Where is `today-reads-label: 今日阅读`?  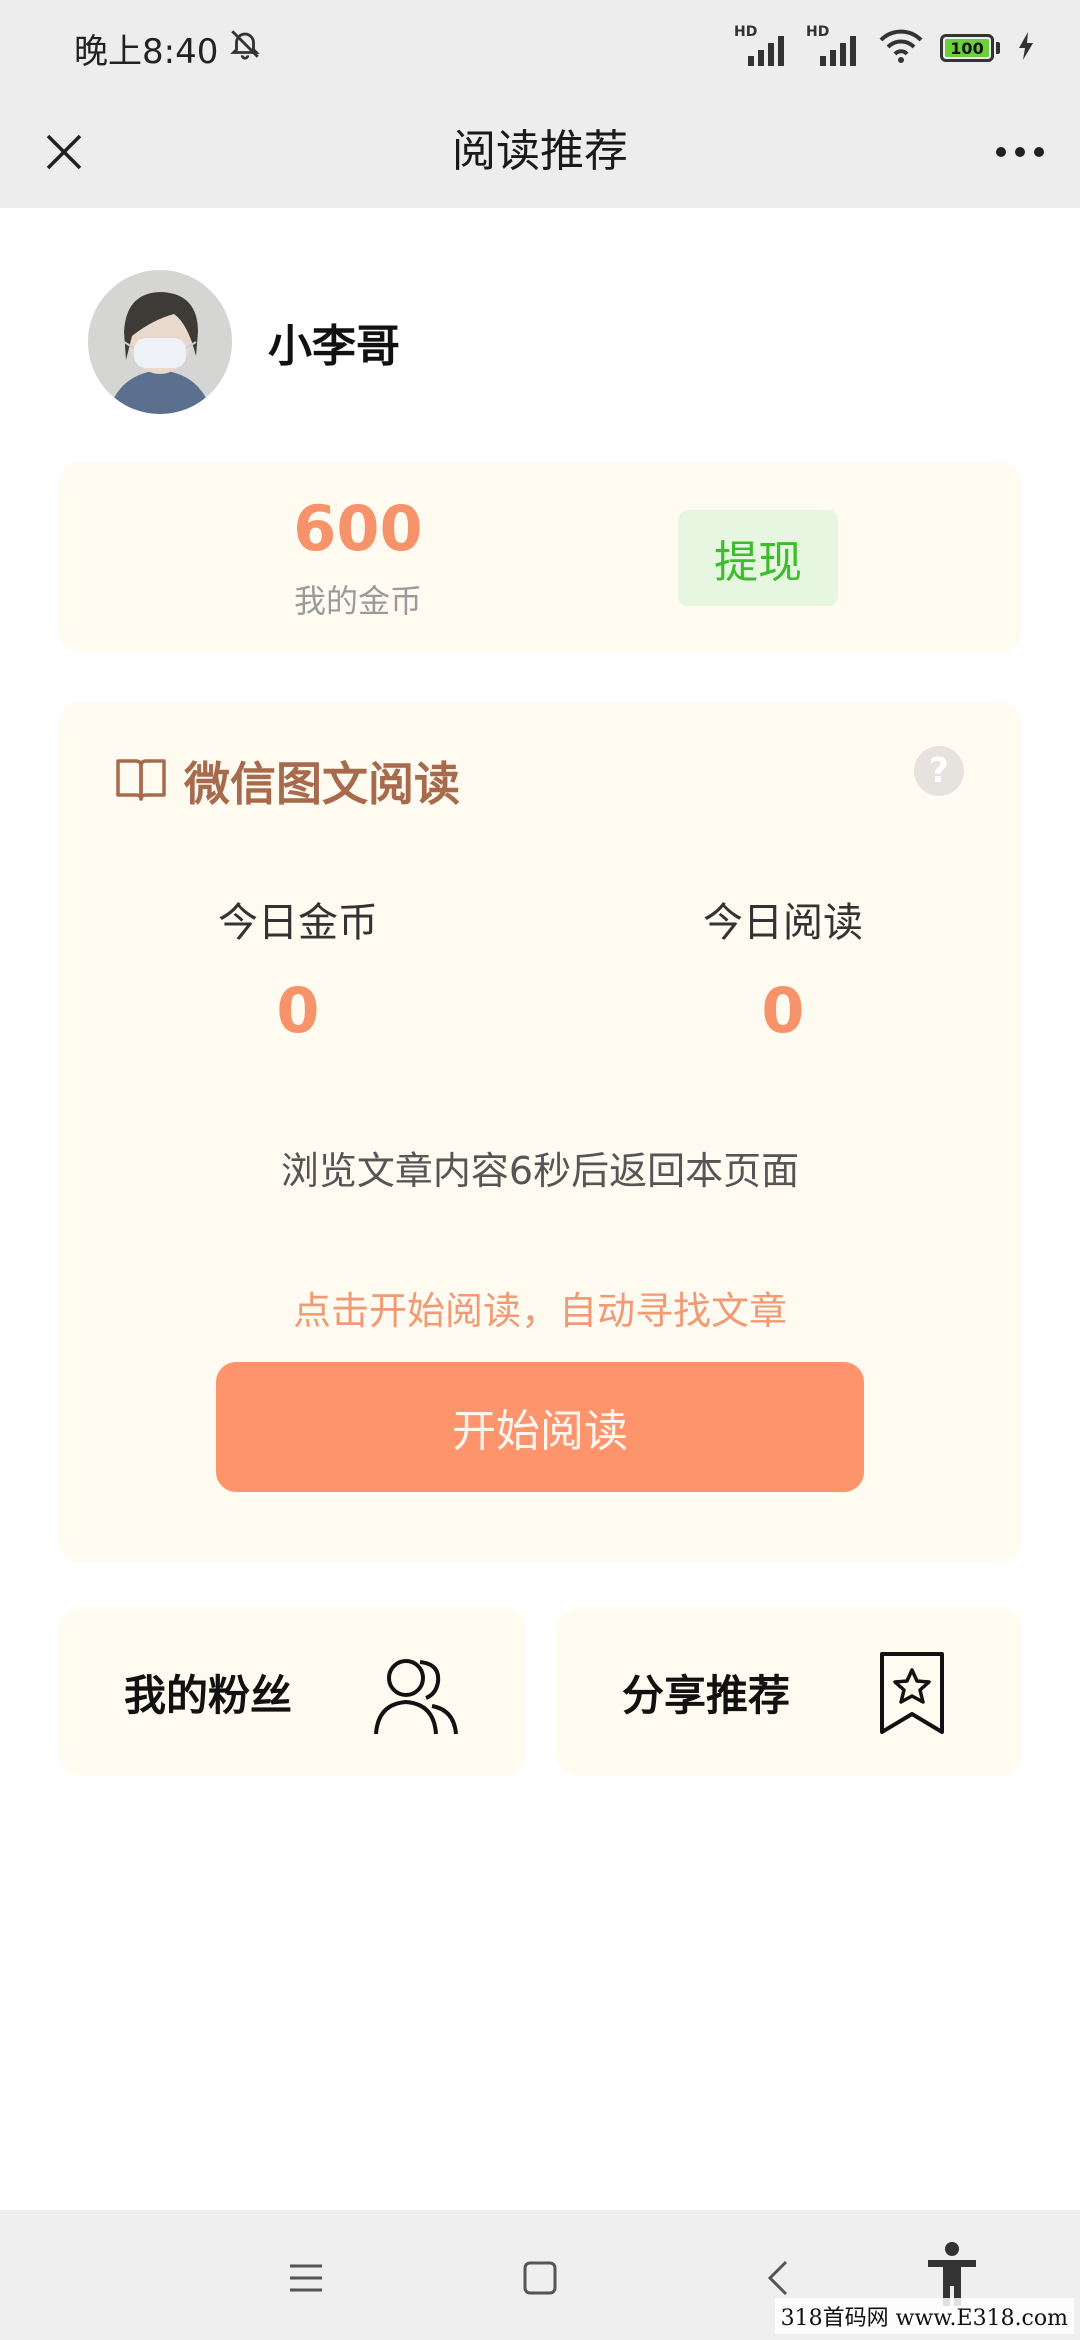 today-reads-label: 今日阅读 is located at coordinates (783, 923).